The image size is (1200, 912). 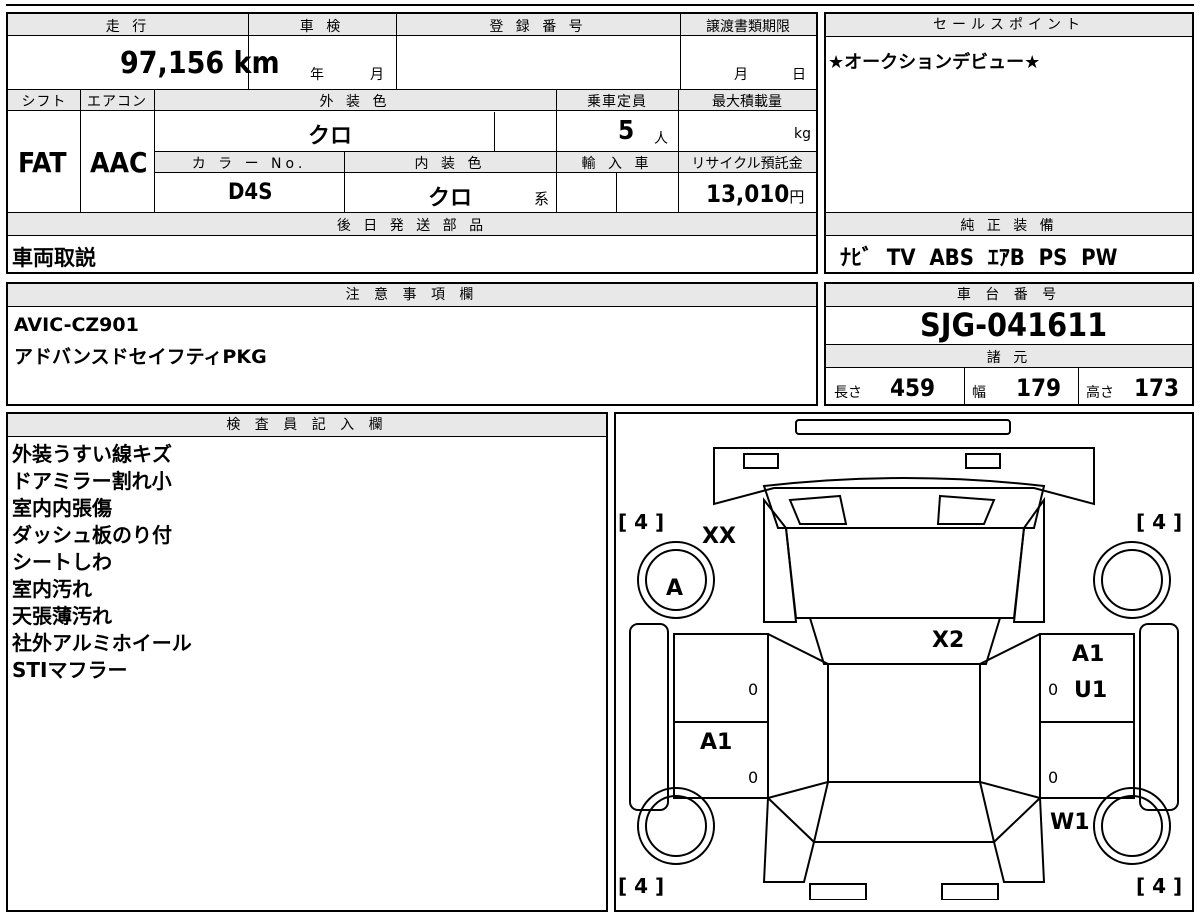 I want to click on exterior-color-label: 外 装 色, so click(x=355, y=102).